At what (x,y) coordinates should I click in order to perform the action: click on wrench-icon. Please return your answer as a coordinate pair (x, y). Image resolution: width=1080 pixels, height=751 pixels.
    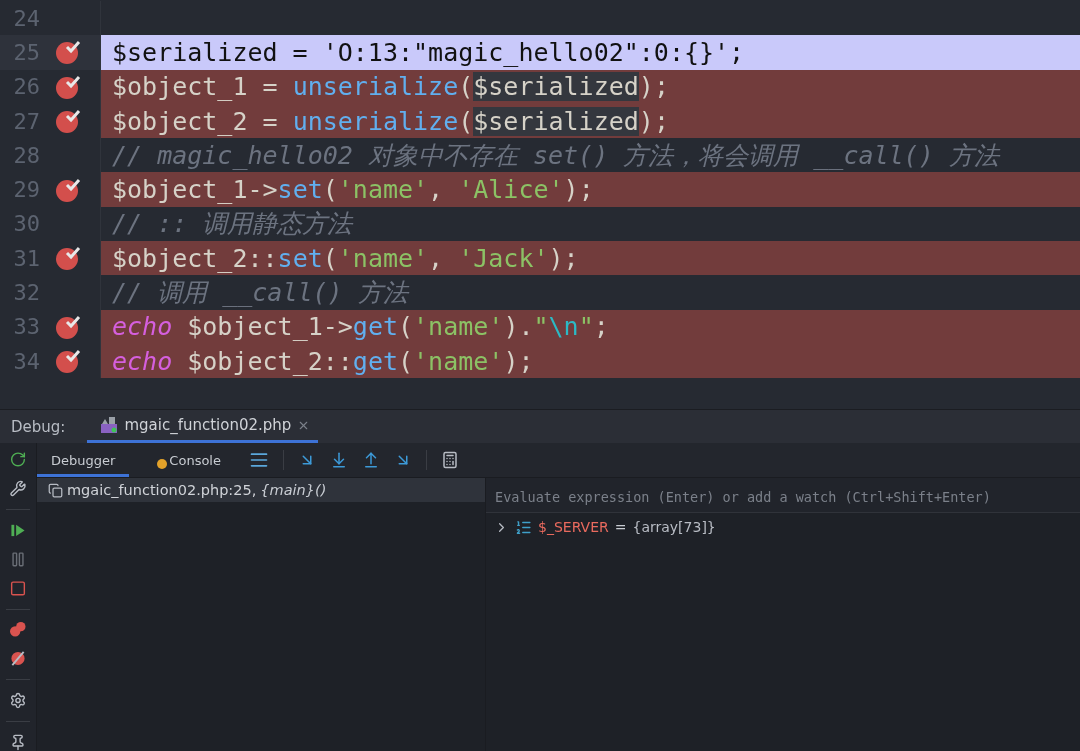
    Looking at the image, I should click on (18, 488).